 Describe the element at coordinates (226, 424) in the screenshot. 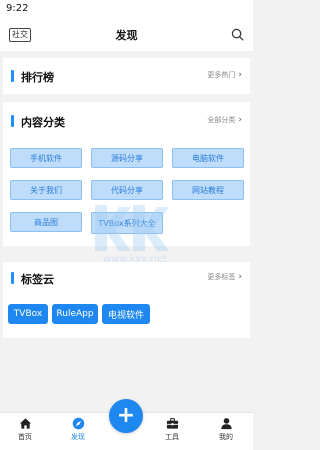

I see `user-icon` at that location.